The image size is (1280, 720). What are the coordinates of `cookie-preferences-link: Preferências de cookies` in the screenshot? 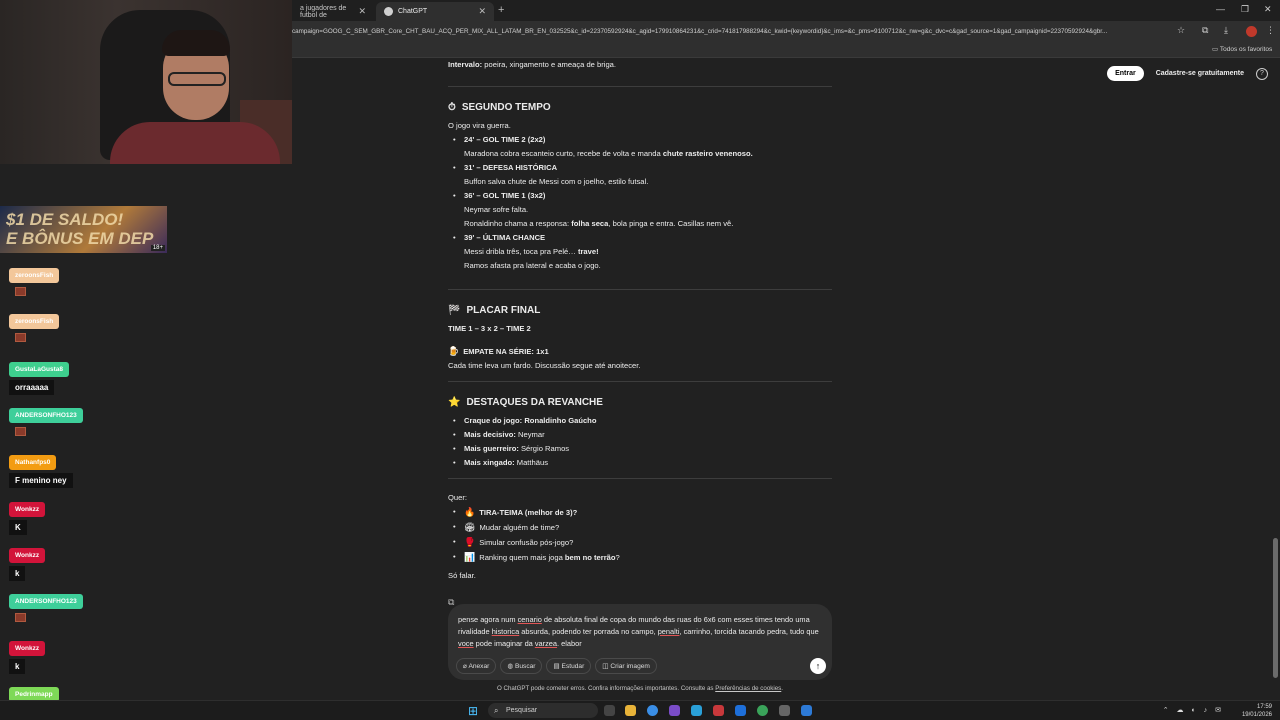 It's located at (748, 688).